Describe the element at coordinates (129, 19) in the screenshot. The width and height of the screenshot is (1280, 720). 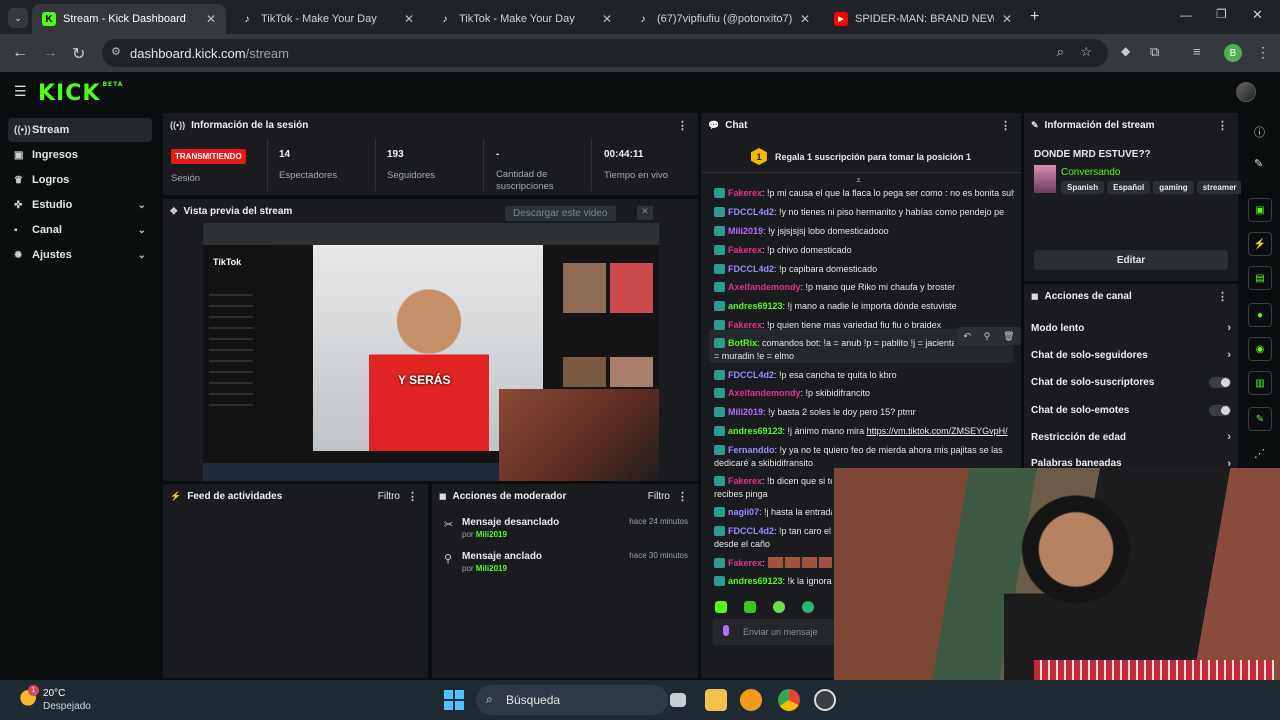
I see `tab-kick-dashboard: K Stream - Kick Dashboard ✕` at that location.